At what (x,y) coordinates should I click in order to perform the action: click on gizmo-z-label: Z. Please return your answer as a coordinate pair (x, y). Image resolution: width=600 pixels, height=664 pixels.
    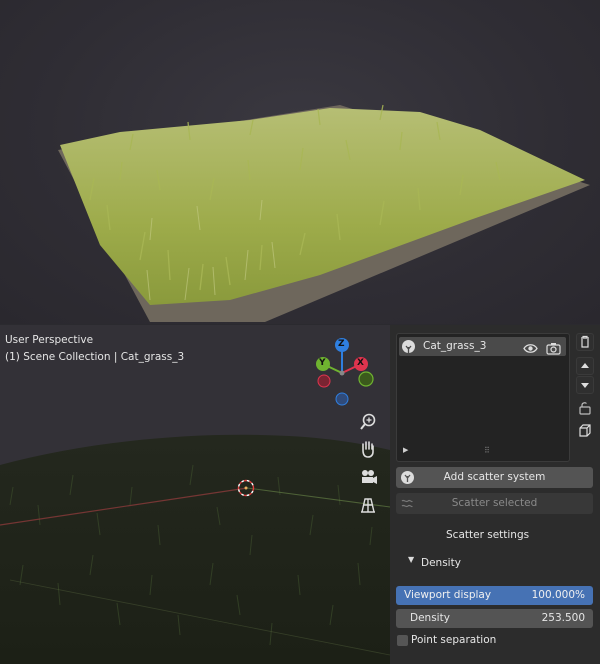
    Looking at the image, I should click on (341, 344).